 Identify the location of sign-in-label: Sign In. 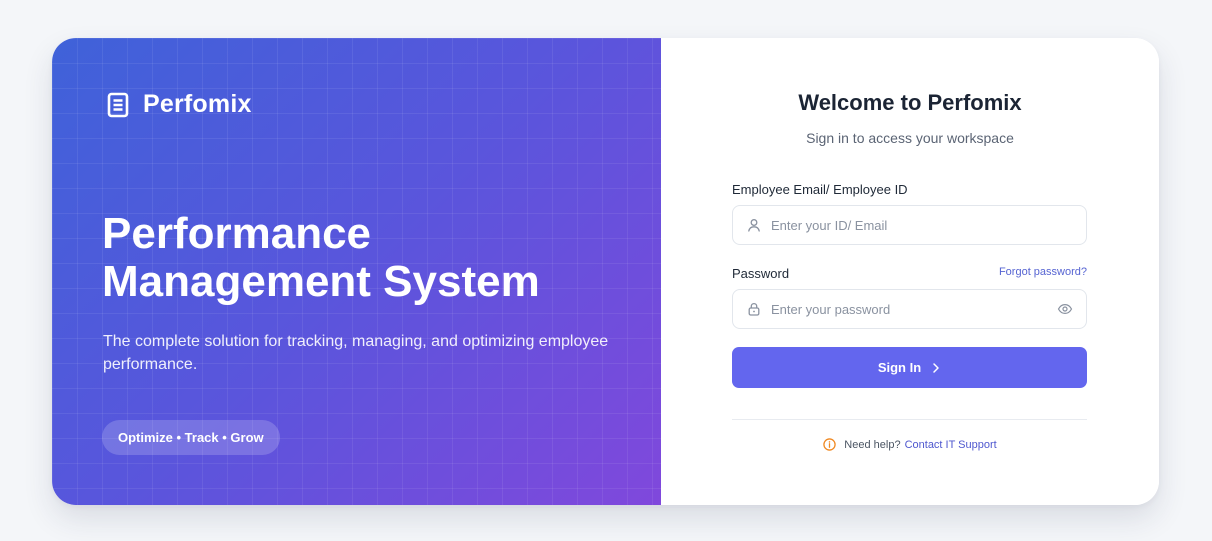
(899, 367).